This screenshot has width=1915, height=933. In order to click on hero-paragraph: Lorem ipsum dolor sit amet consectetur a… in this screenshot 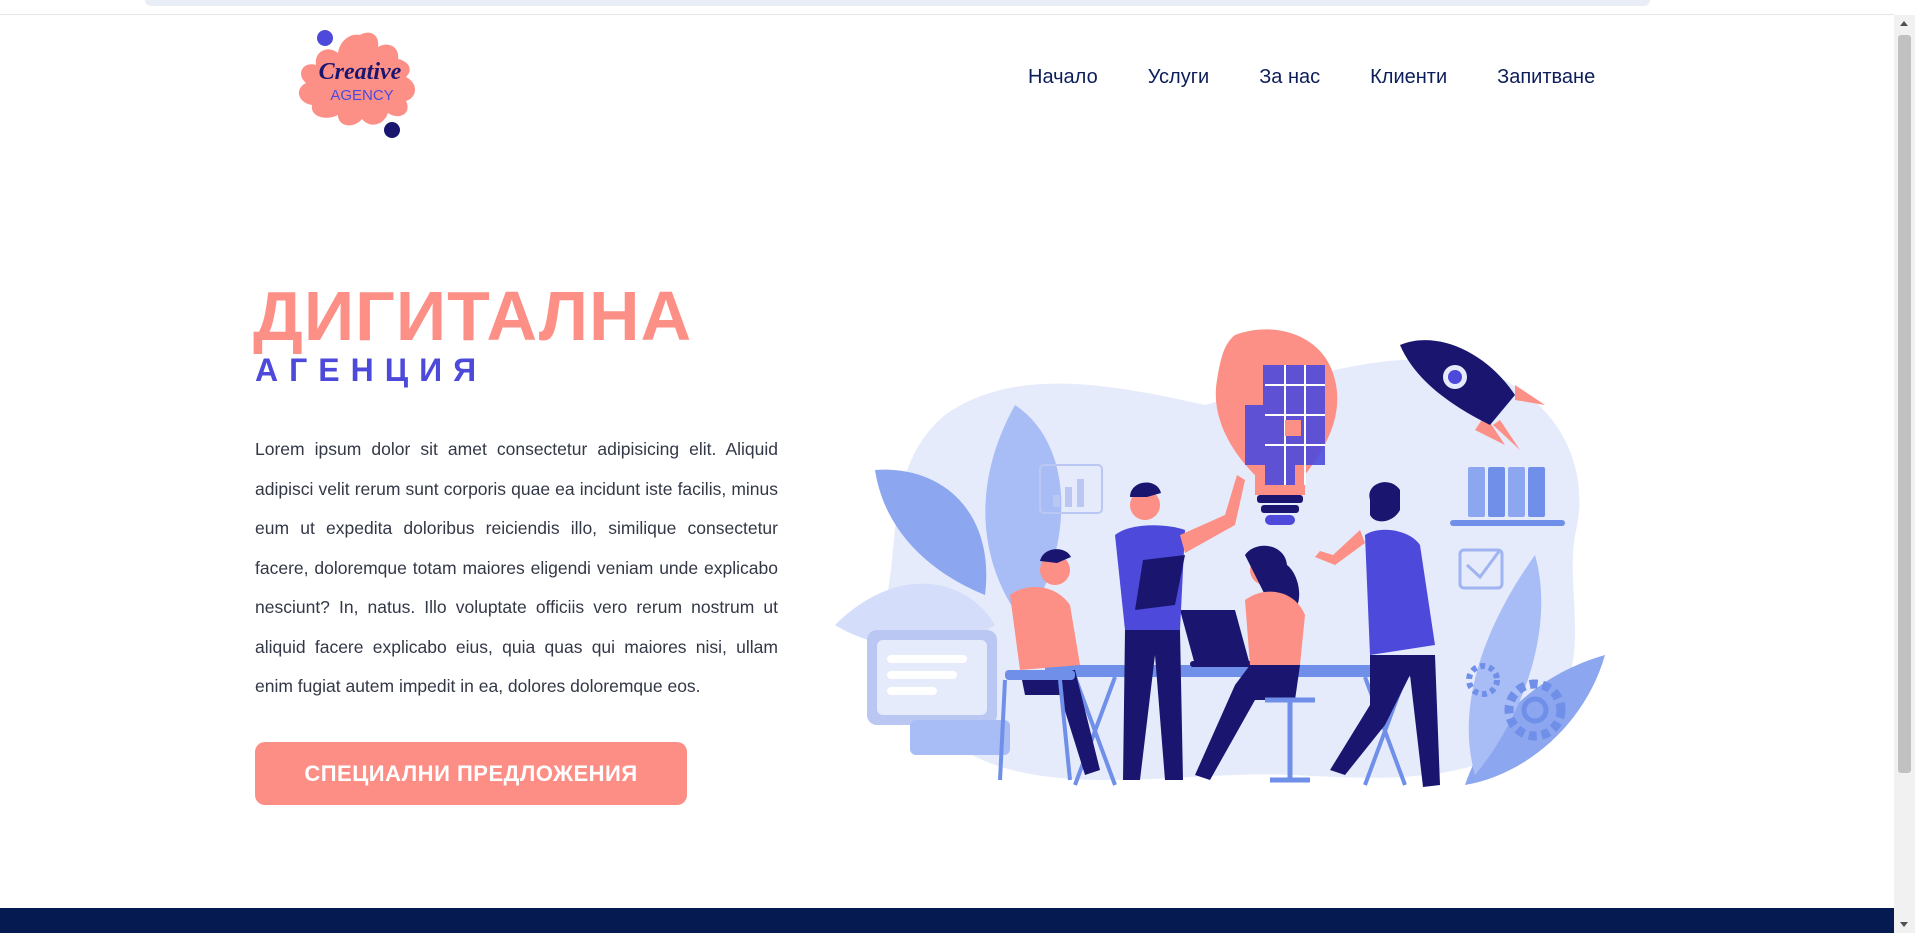, I will do `click(516, 567)`.